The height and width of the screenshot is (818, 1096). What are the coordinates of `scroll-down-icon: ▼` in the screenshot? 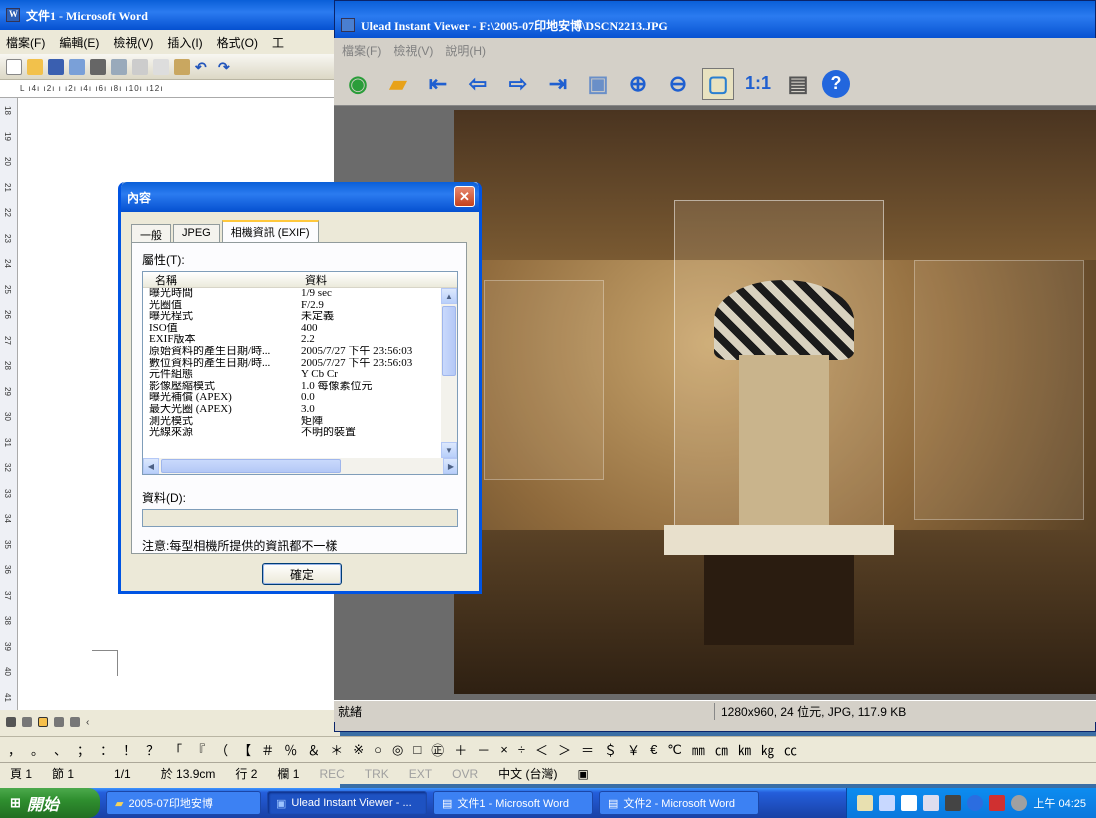 It's located at (449, 450).